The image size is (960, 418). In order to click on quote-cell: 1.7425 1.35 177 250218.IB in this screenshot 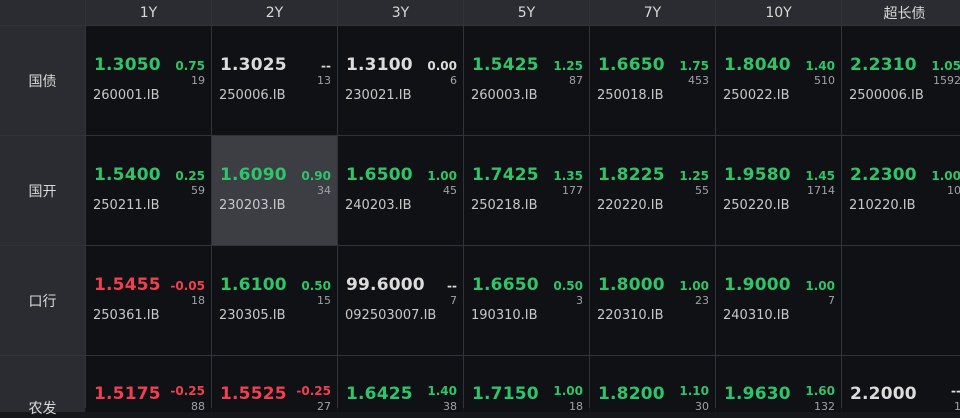, I will do `click(526, 190)`.